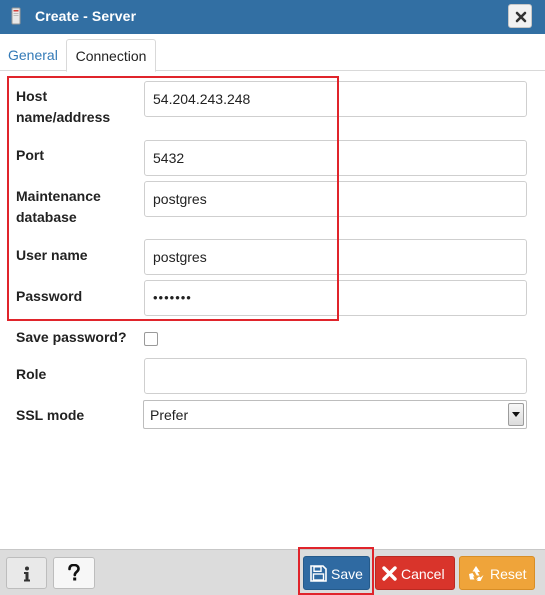 The image size is (545, 595). I want to click on tab-connection: Connection, so click(111, 55).